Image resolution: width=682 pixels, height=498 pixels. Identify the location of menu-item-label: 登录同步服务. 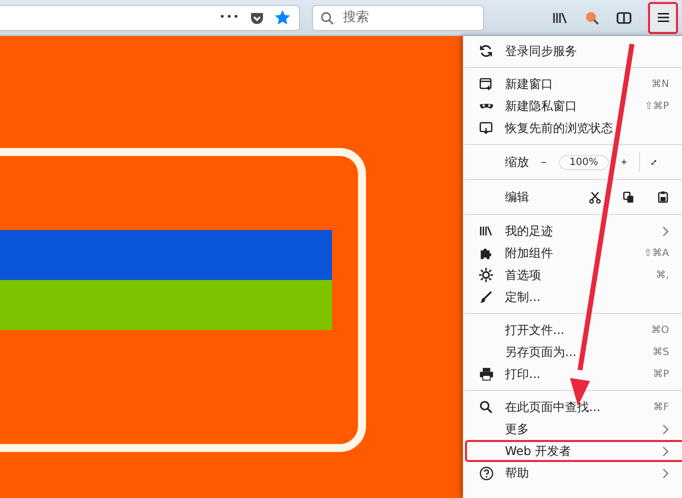
(541, 51).